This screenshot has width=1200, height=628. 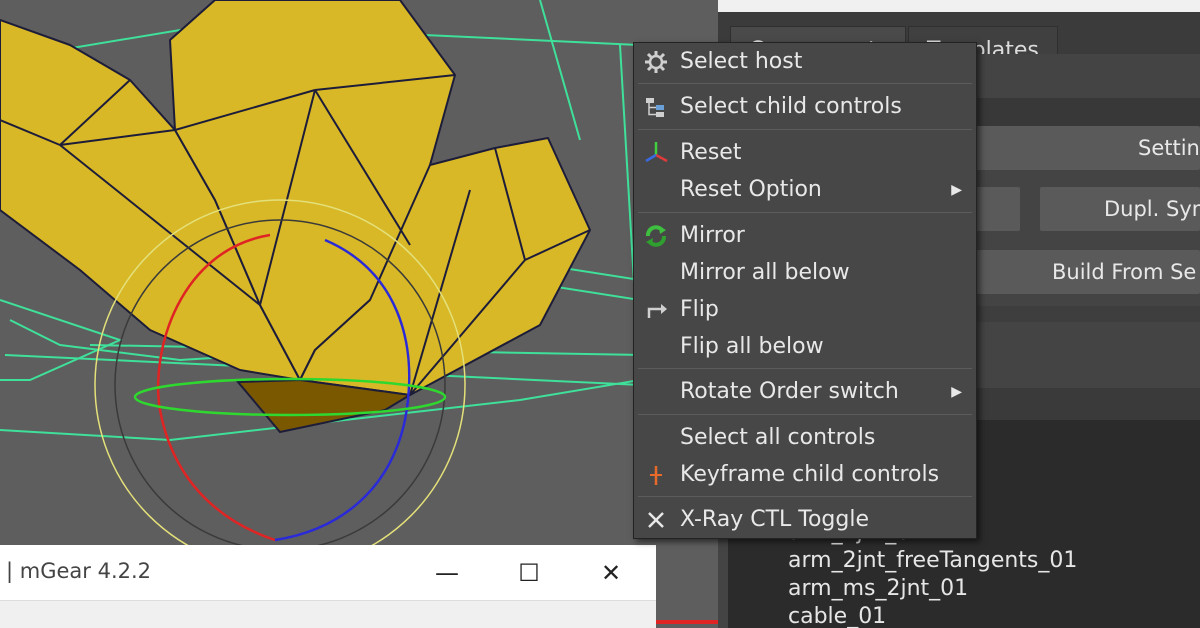 I want to click on maximize-icon: ☐, so click(x=529, y=573).